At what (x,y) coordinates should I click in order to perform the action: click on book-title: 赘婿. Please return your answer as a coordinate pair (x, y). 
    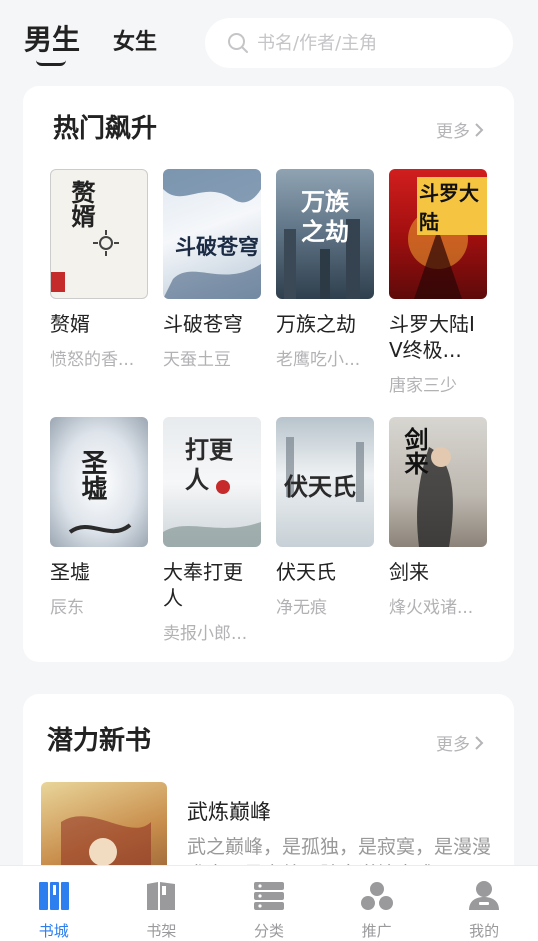
    Looking at the image, I should click on (70, 324).